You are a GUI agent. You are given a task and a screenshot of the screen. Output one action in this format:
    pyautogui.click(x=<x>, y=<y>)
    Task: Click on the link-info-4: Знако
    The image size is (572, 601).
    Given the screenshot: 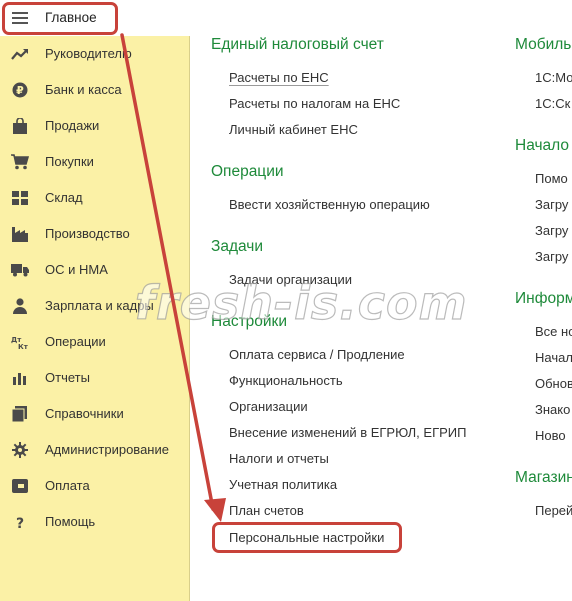 What is the action you would take?
    pyautogui.click(x=552, y=409)
    